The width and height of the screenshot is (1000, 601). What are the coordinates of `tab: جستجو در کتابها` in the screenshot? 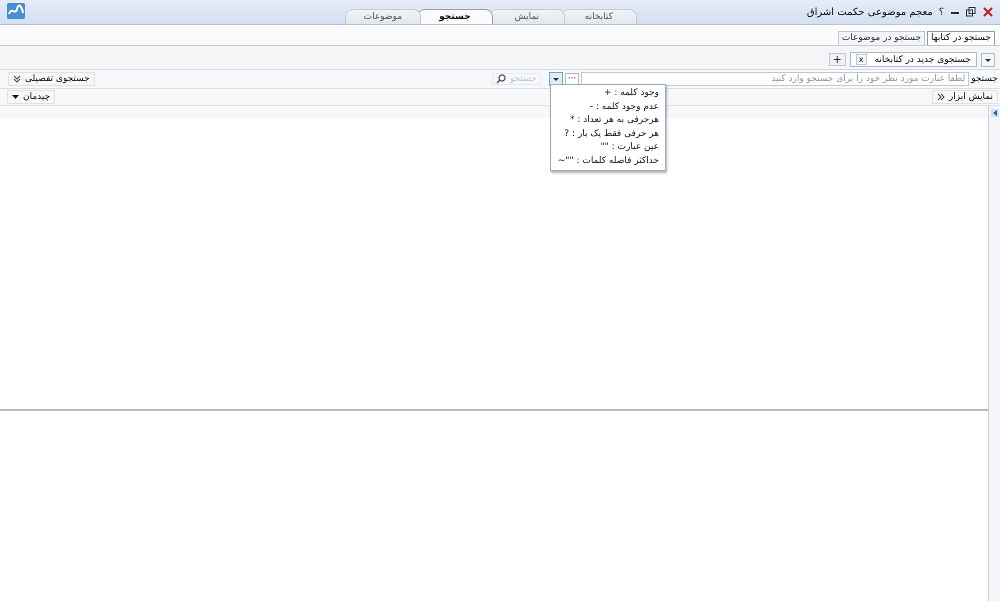 It's located at (961, 38).